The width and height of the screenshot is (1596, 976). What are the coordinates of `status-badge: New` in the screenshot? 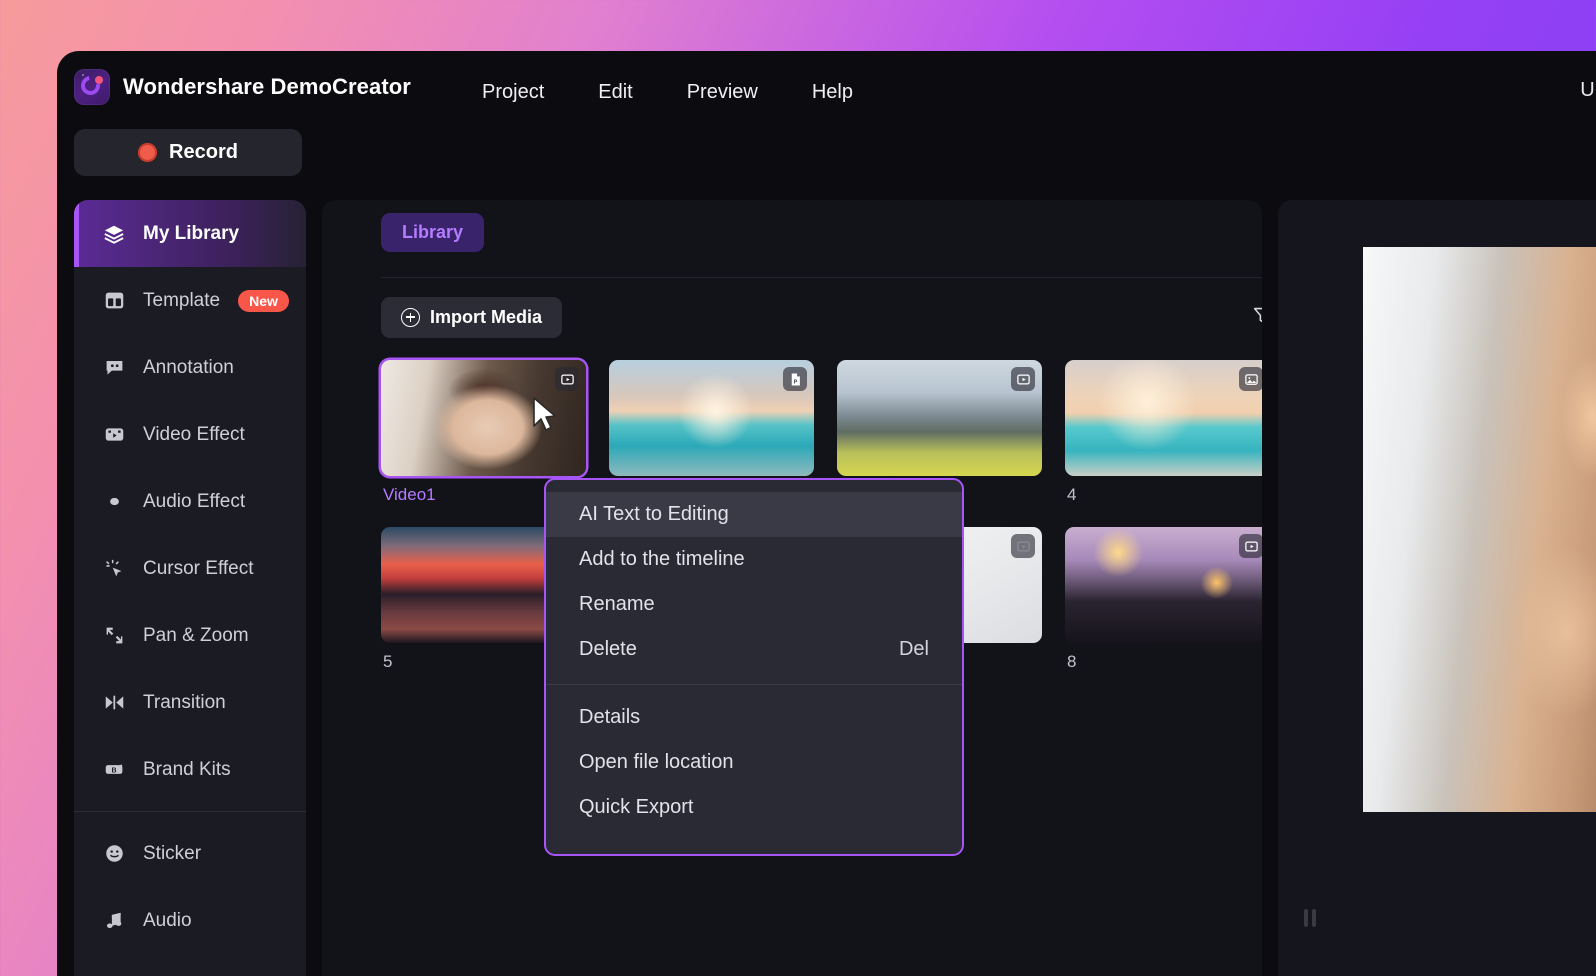 It's located at (263, 300).